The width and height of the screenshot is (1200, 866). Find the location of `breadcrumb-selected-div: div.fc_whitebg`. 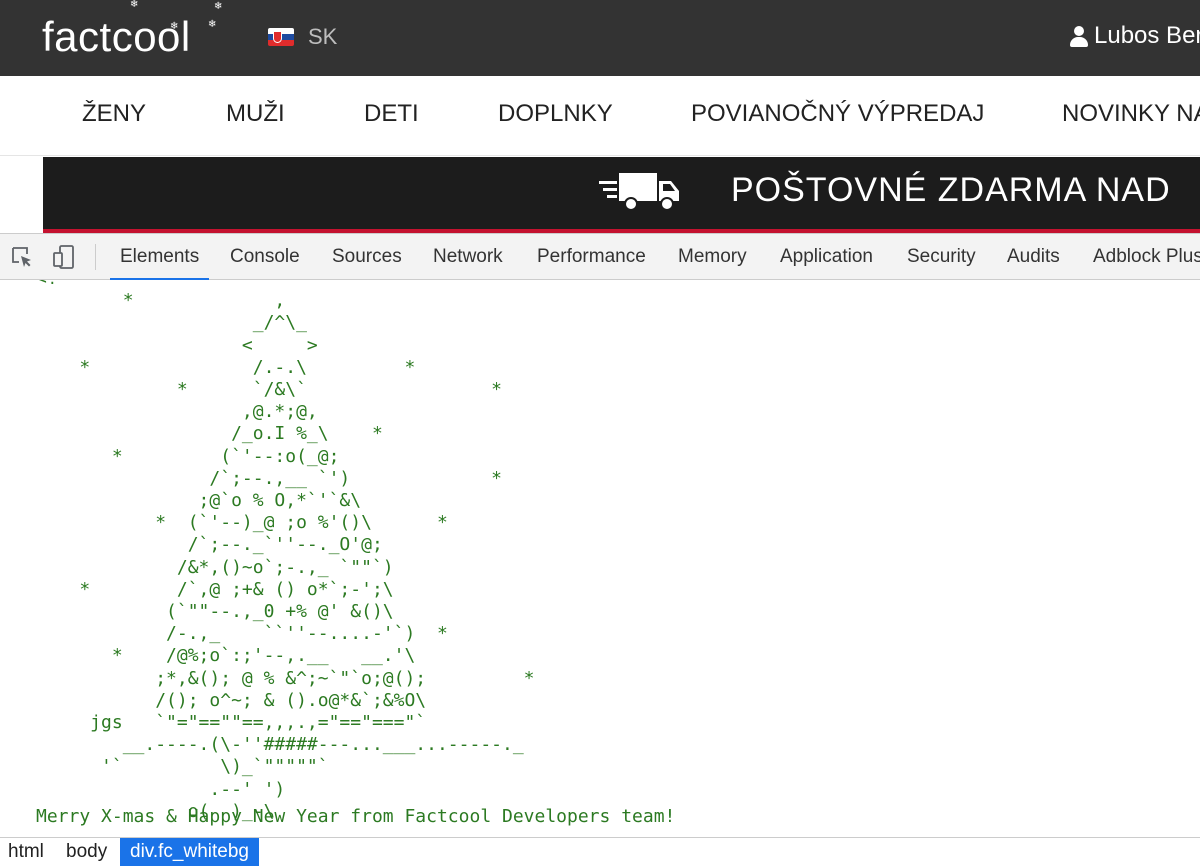

breadcrumb-selected-div: div.fc_whitebg is located at coordinates (189, 852).